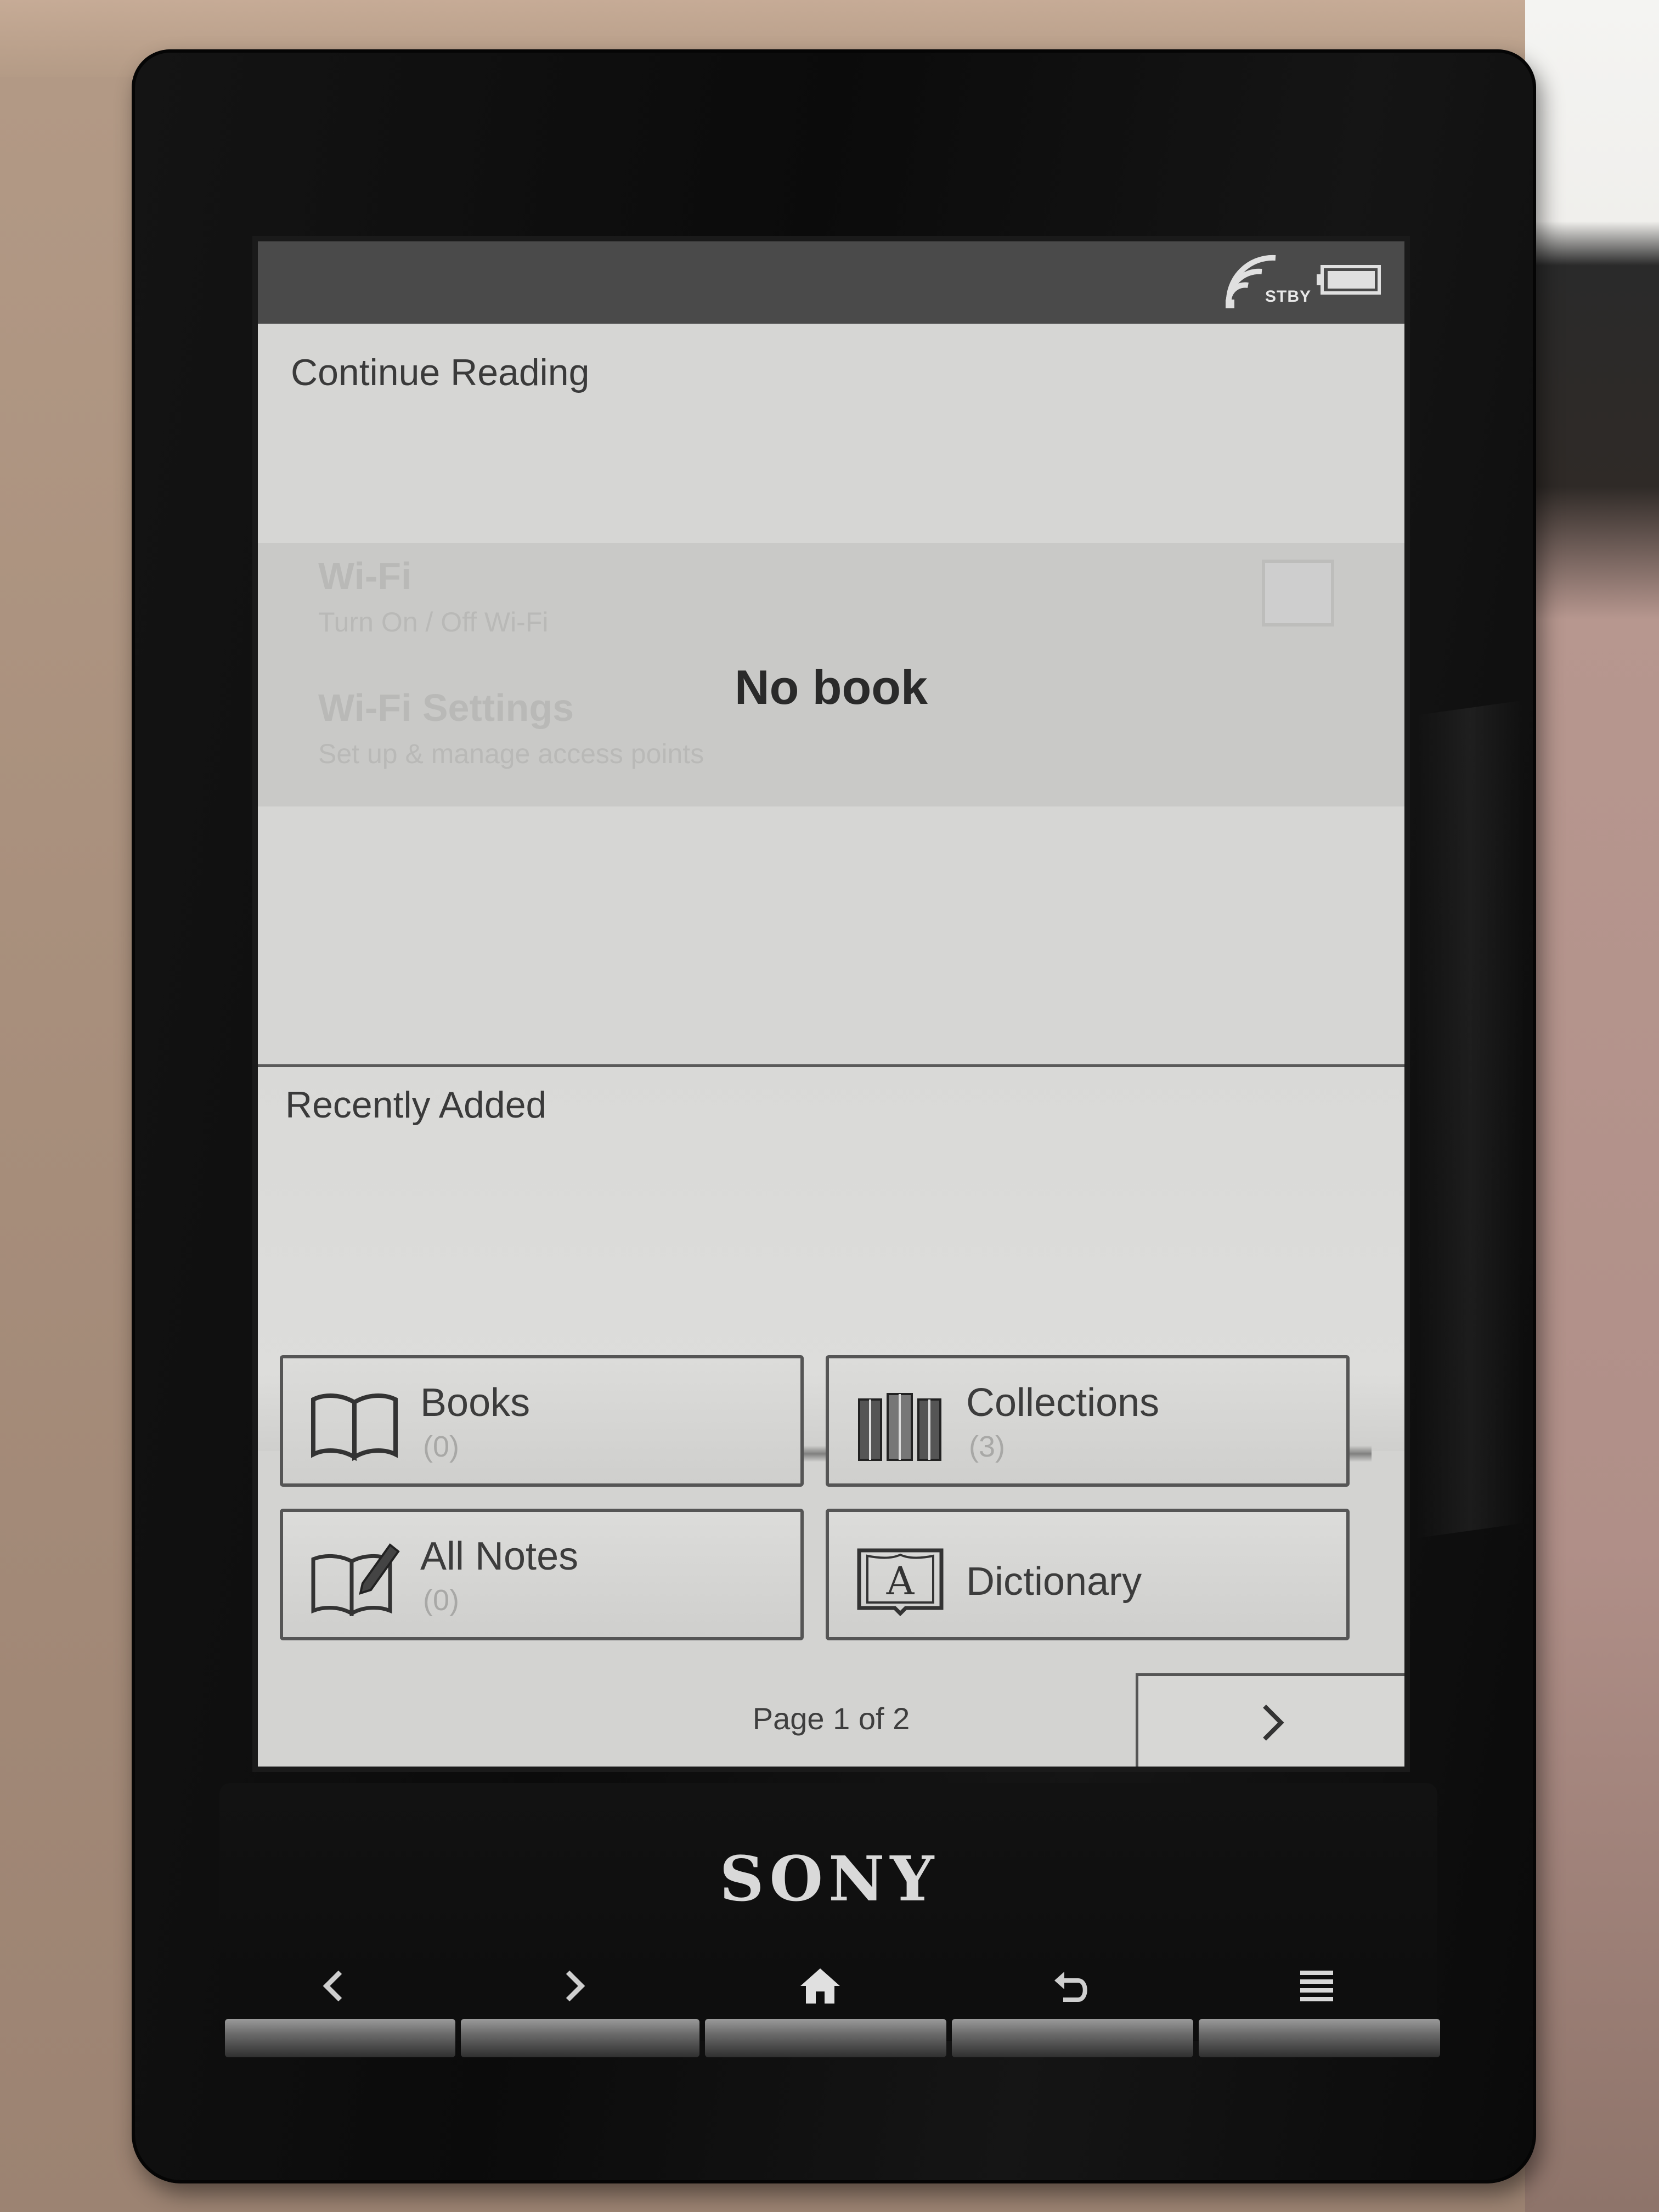 The image size is (1659, 2212). I want to click on collections-count: (3), so click(987, 1446).